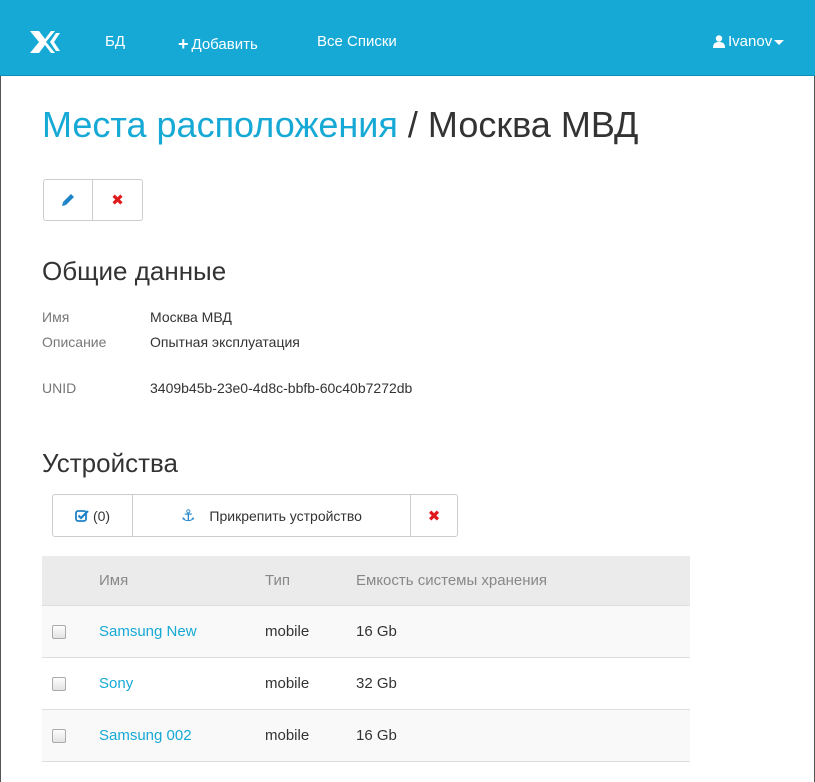 The image size is (815, 782). I want to click on select-all-button: (0), so click(93, 515).